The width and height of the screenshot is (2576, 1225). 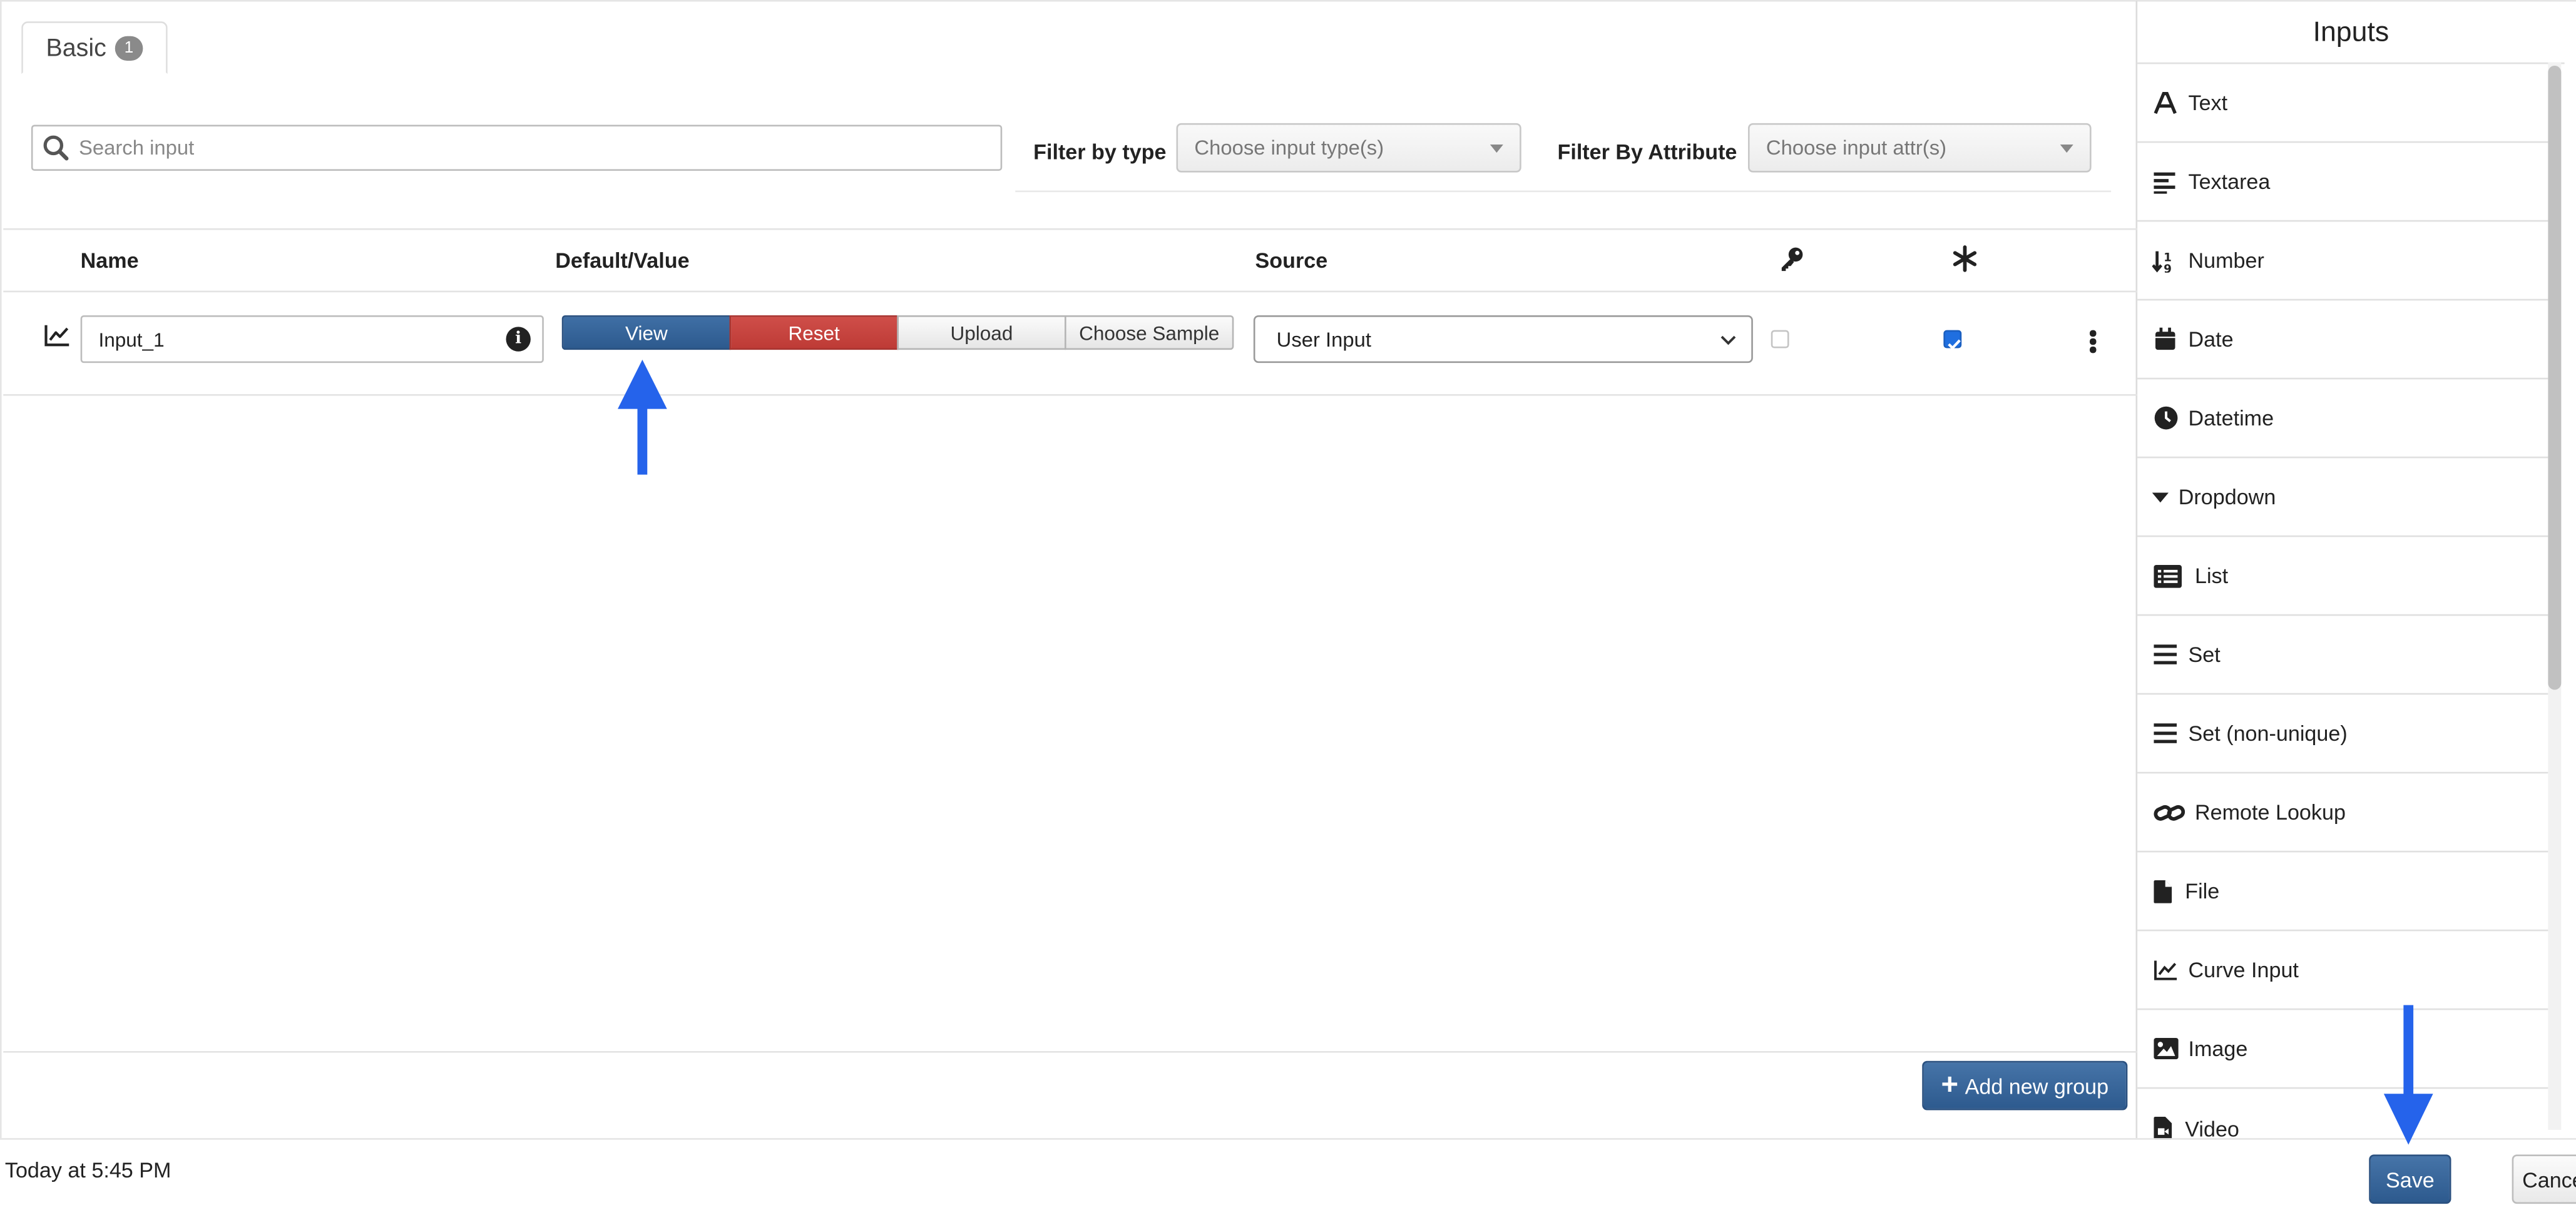 What do you see at coordinates (2165, 182) in the screenshot?
I see `textarea-icon` at bounding box center [2165, 182].